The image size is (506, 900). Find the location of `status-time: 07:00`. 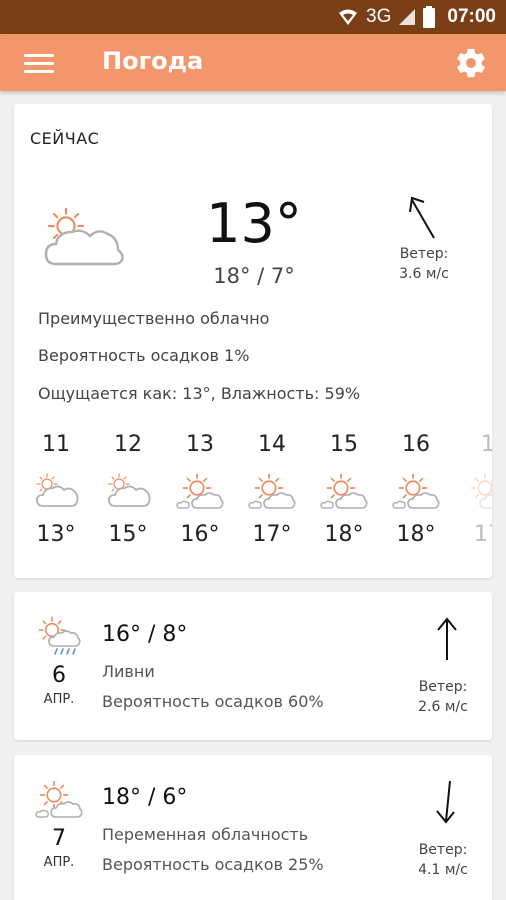

status-time: 07:00 is located at coordinates (471, 16).